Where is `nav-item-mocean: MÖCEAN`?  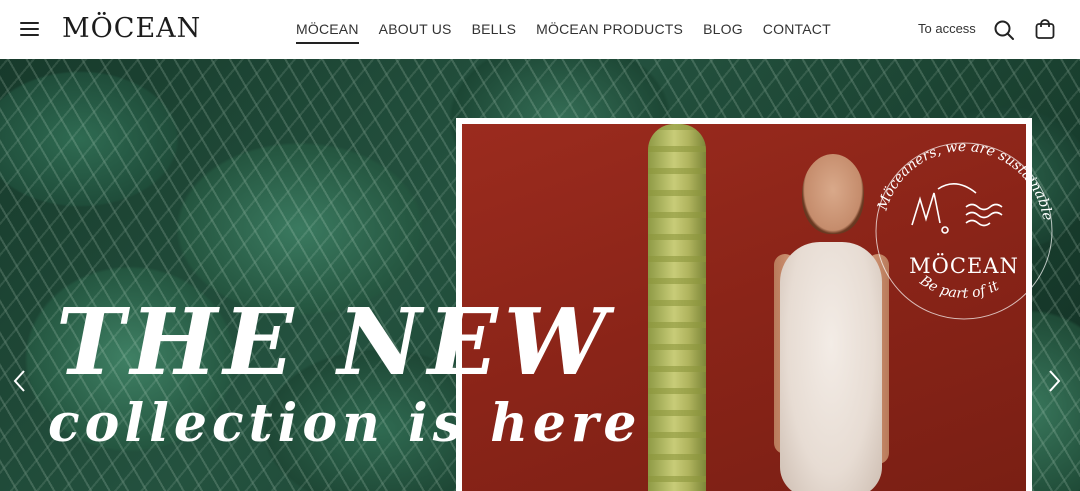
nav-item-mocean: MÖCEAN is located at coordinates (327, 29).